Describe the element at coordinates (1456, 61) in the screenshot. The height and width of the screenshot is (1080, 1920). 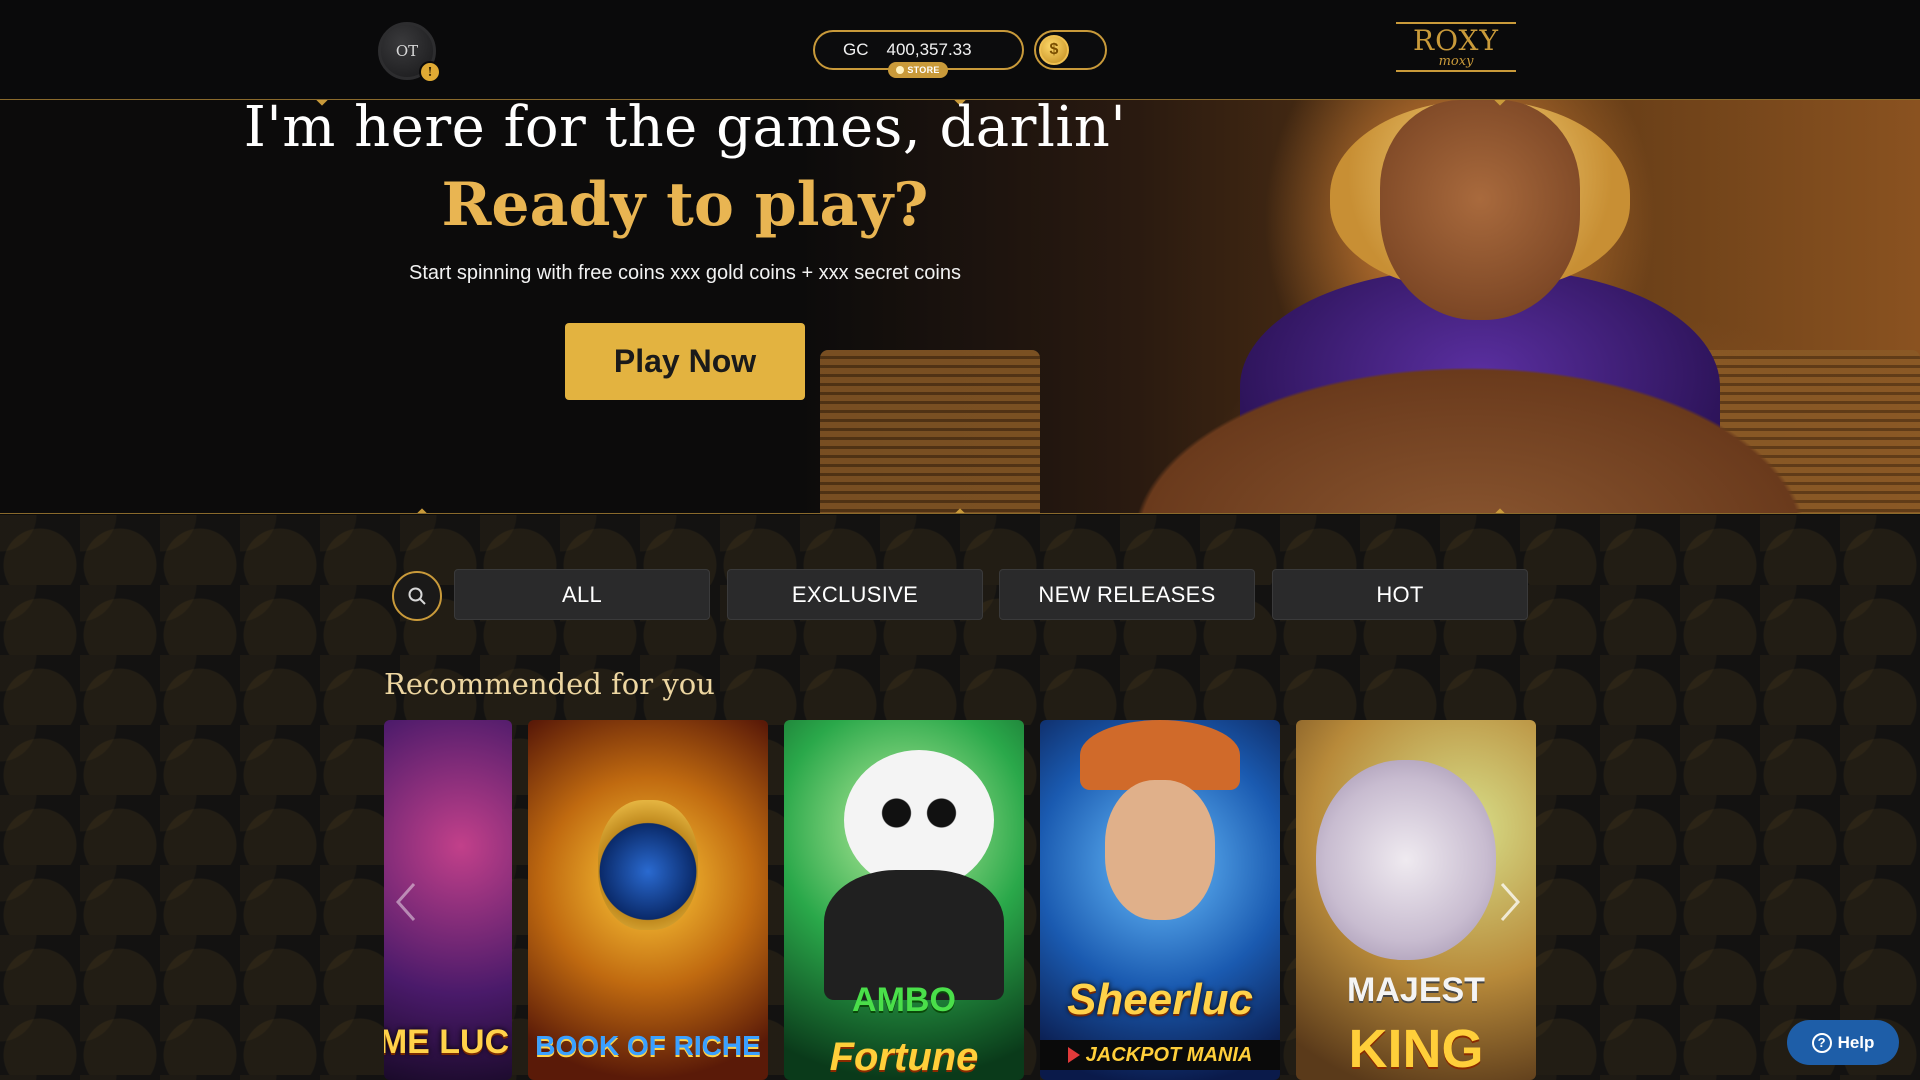
I see `logo-sub-text: moxy` at that location.